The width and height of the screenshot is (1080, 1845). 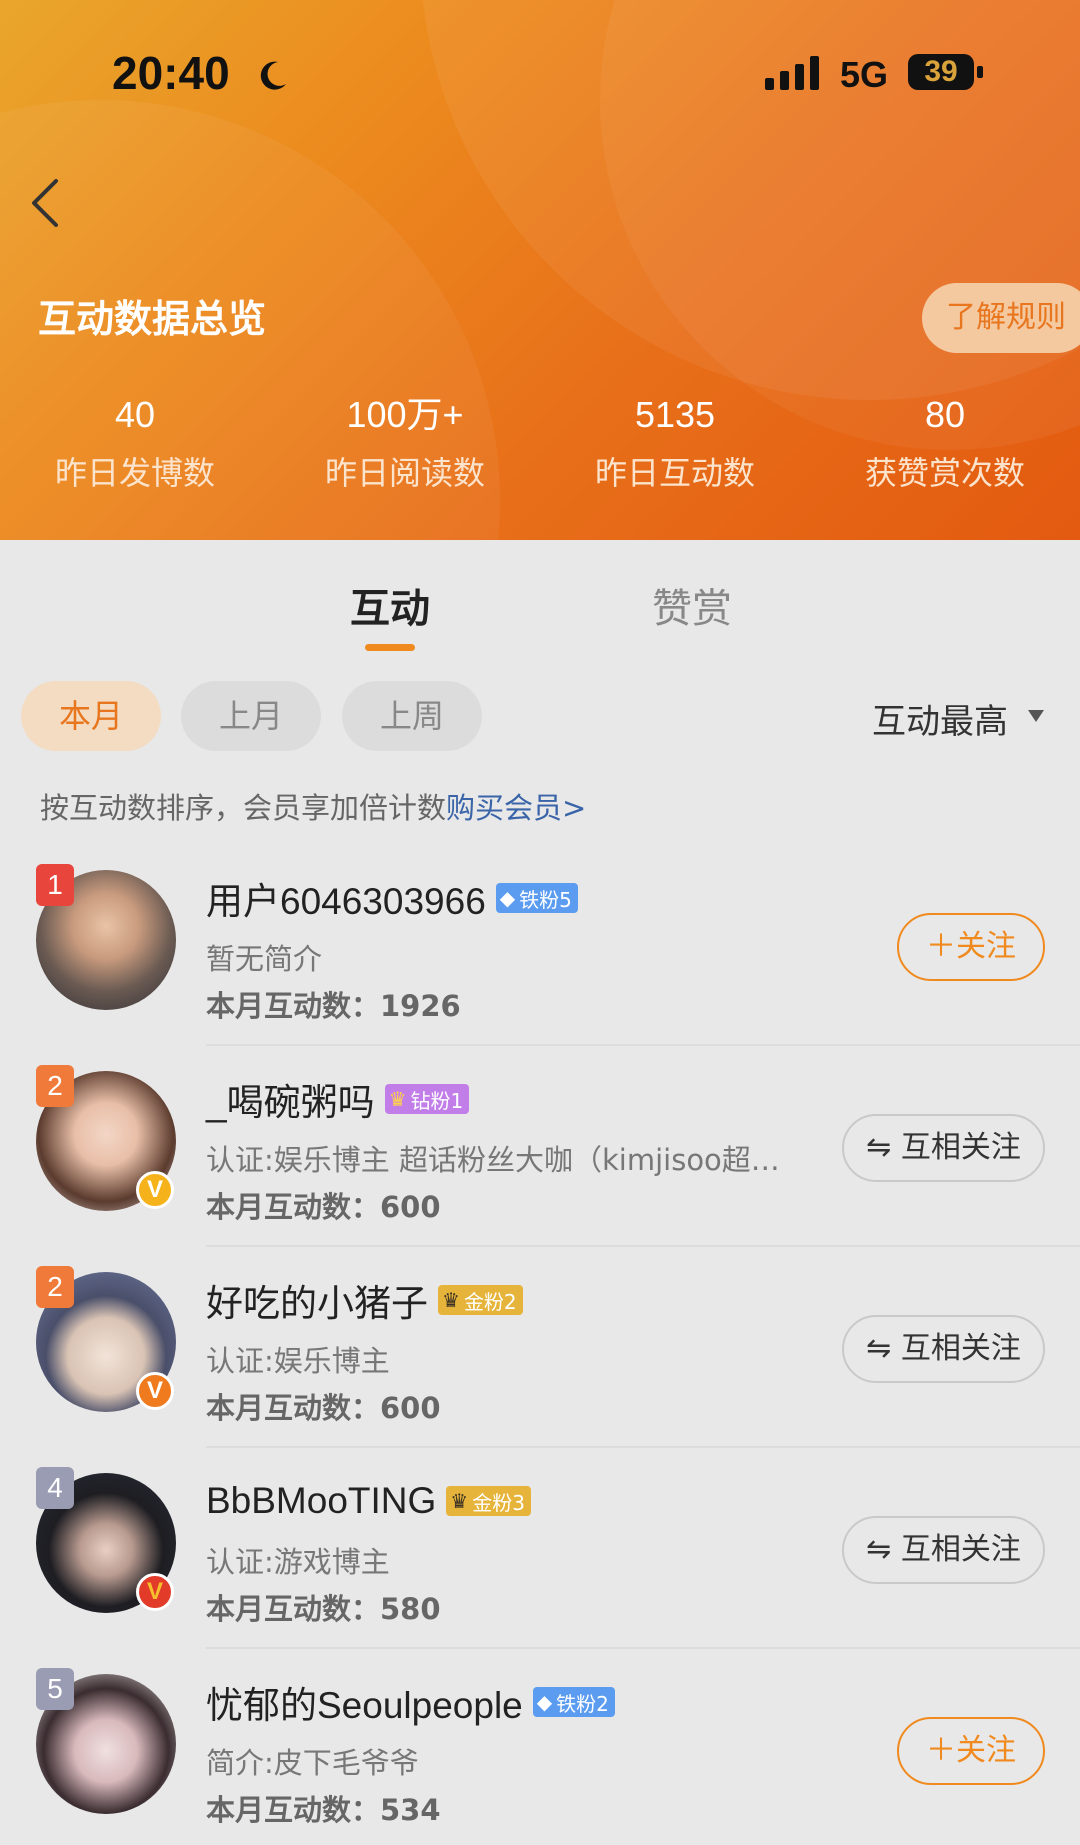 What do you see at coordinates (55, 885) in the screenshot?
I see `rank-badge: 1` at bounding box center [55, 885].